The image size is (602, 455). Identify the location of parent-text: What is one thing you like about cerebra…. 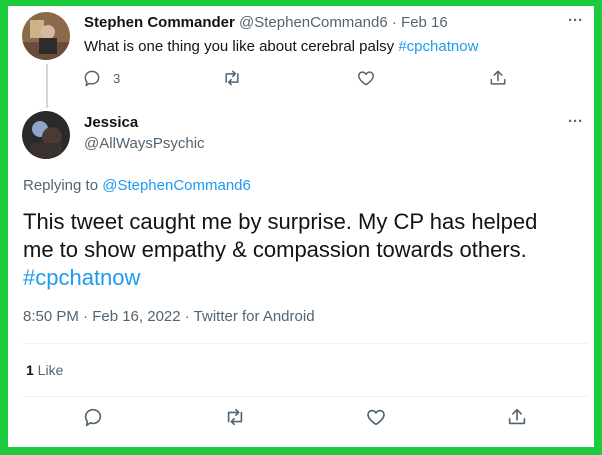
(241, 46).